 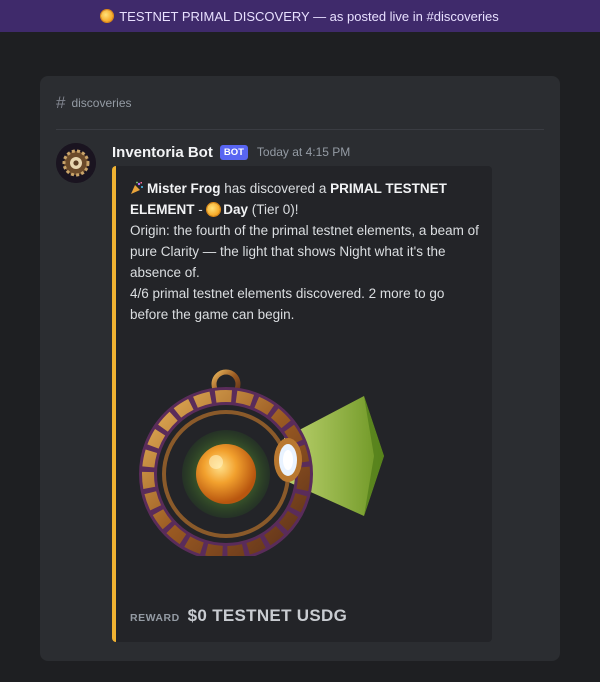 What do you see at coordinates (101, 103) in the screenshot?
I see `channel-name: discoveries` at bounding box center [101, 103].